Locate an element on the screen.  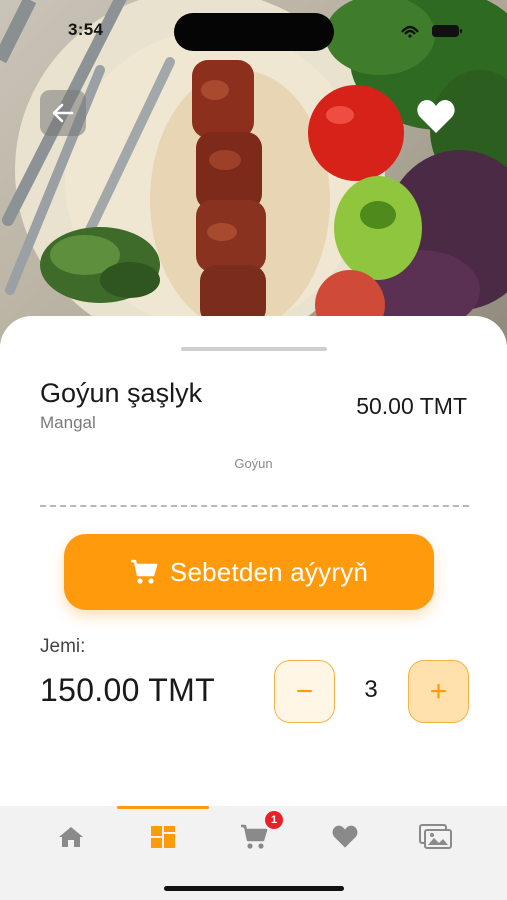
nav-favorites is located at coordinates (345, 837).